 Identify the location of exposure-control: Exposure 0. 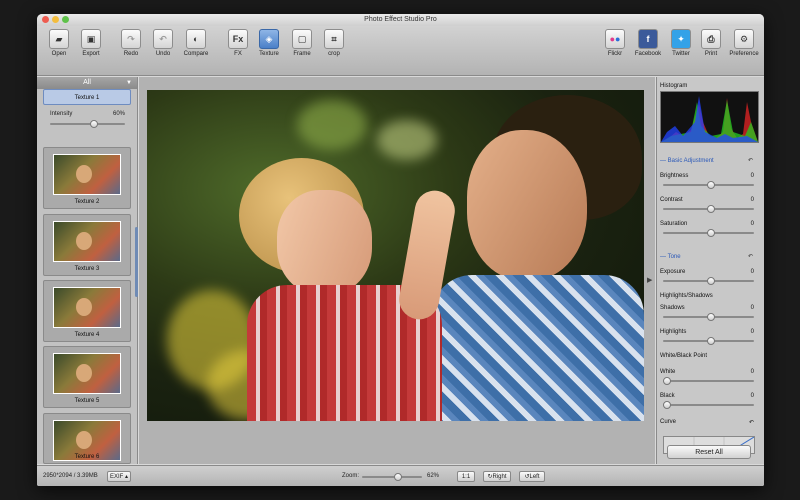
(708, 277).